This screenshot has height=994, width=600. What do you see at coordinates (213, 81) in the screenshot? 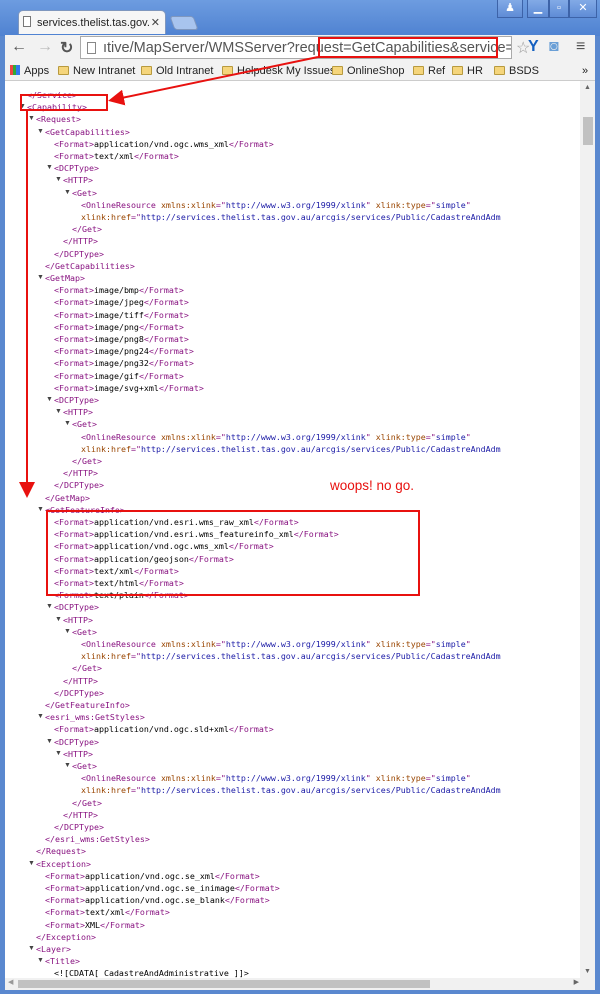
I see `arrow-url-to-capability` at bounding box center [213, 81].